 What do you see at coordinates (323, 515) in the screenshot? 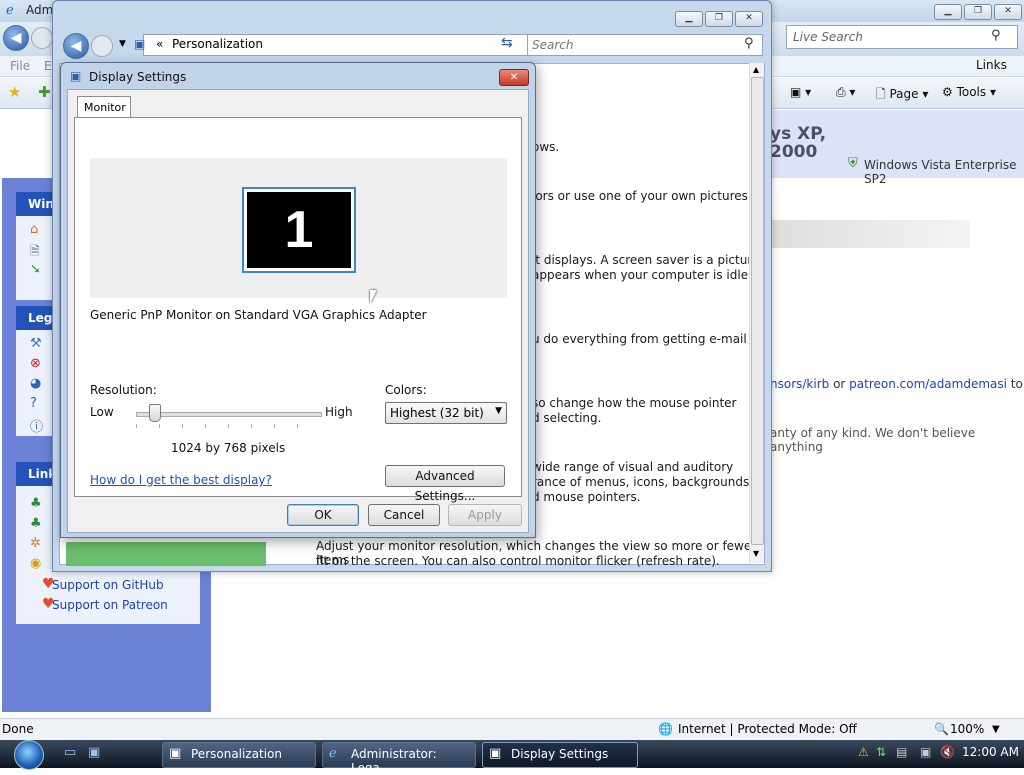
I see `ok-button: OK` at bounding box center [323, 515].